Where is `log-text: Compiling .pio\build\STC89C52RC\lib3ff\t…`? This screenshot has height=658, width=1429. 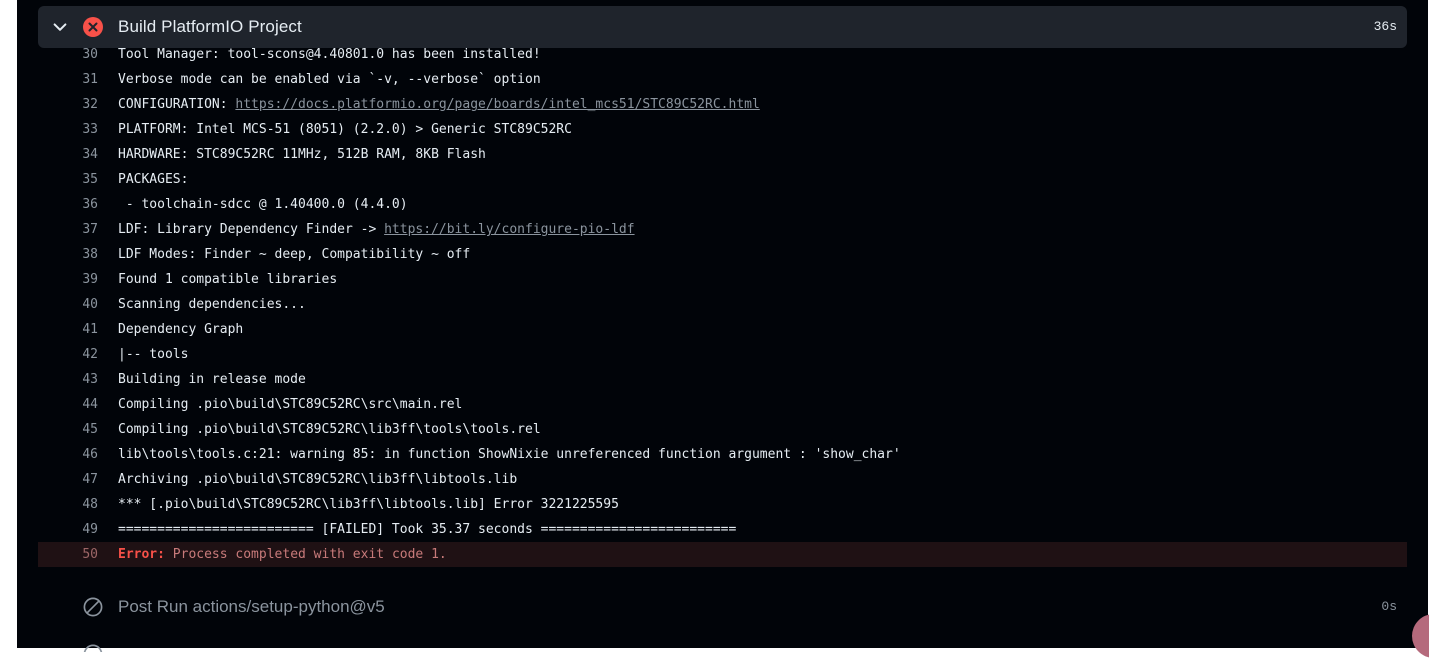
log-text: Compiling .pio\build\STC89C52RC\lib3ff\t… is located at coordinates (329, 429).